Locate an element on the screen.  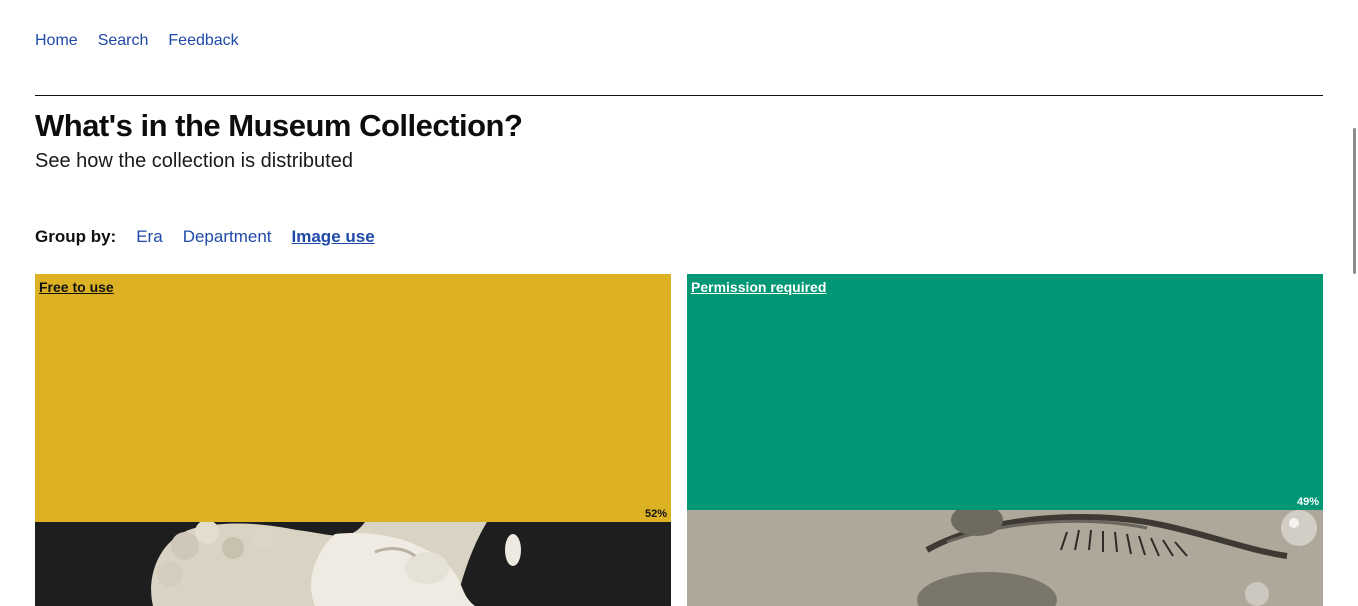
group-by-label: Group by: is located at coordinates (76, 236).